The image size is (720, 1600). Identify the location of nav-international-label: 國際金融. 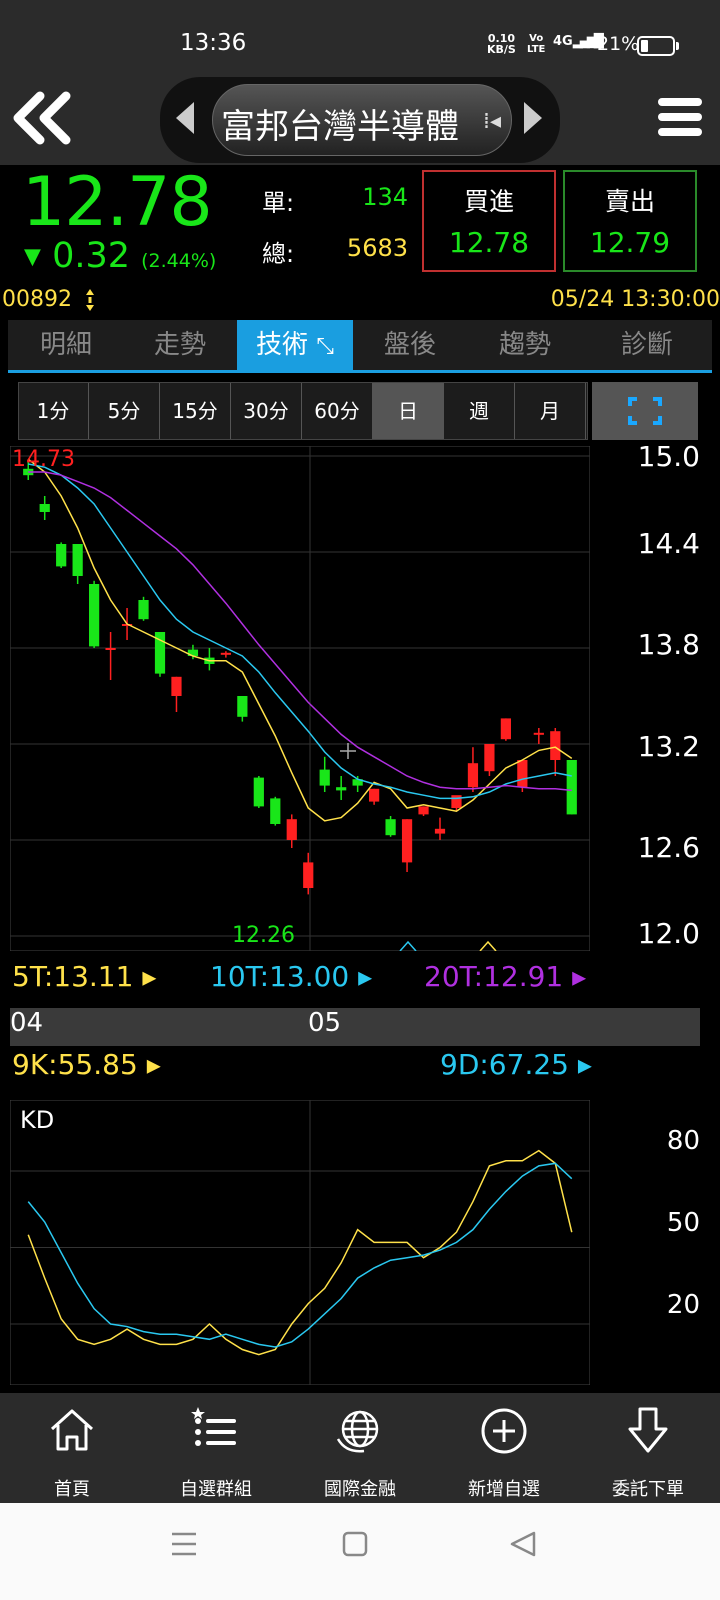
(360, 1489).